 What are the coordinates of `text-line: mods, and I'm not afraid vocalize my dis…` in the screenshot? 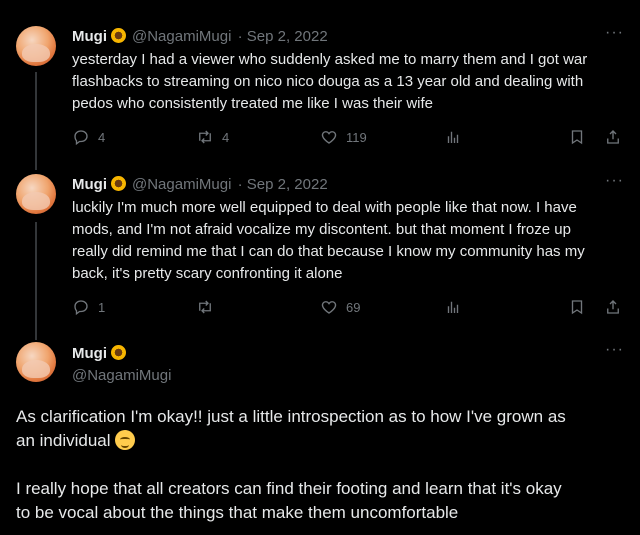 It's located at (321, 229).